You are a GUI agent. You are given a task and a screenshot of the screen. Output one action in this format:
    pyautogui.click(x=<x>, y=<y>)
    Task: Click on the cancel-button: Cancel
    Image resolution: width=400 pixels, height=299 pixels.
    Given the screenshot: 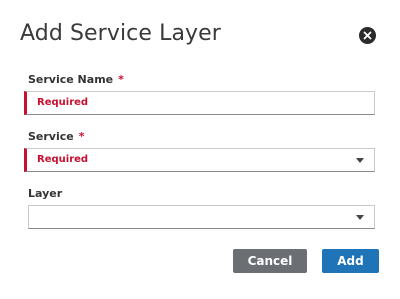 What is the action you would take?
    pyautogui.click(x=270, y=261)
    